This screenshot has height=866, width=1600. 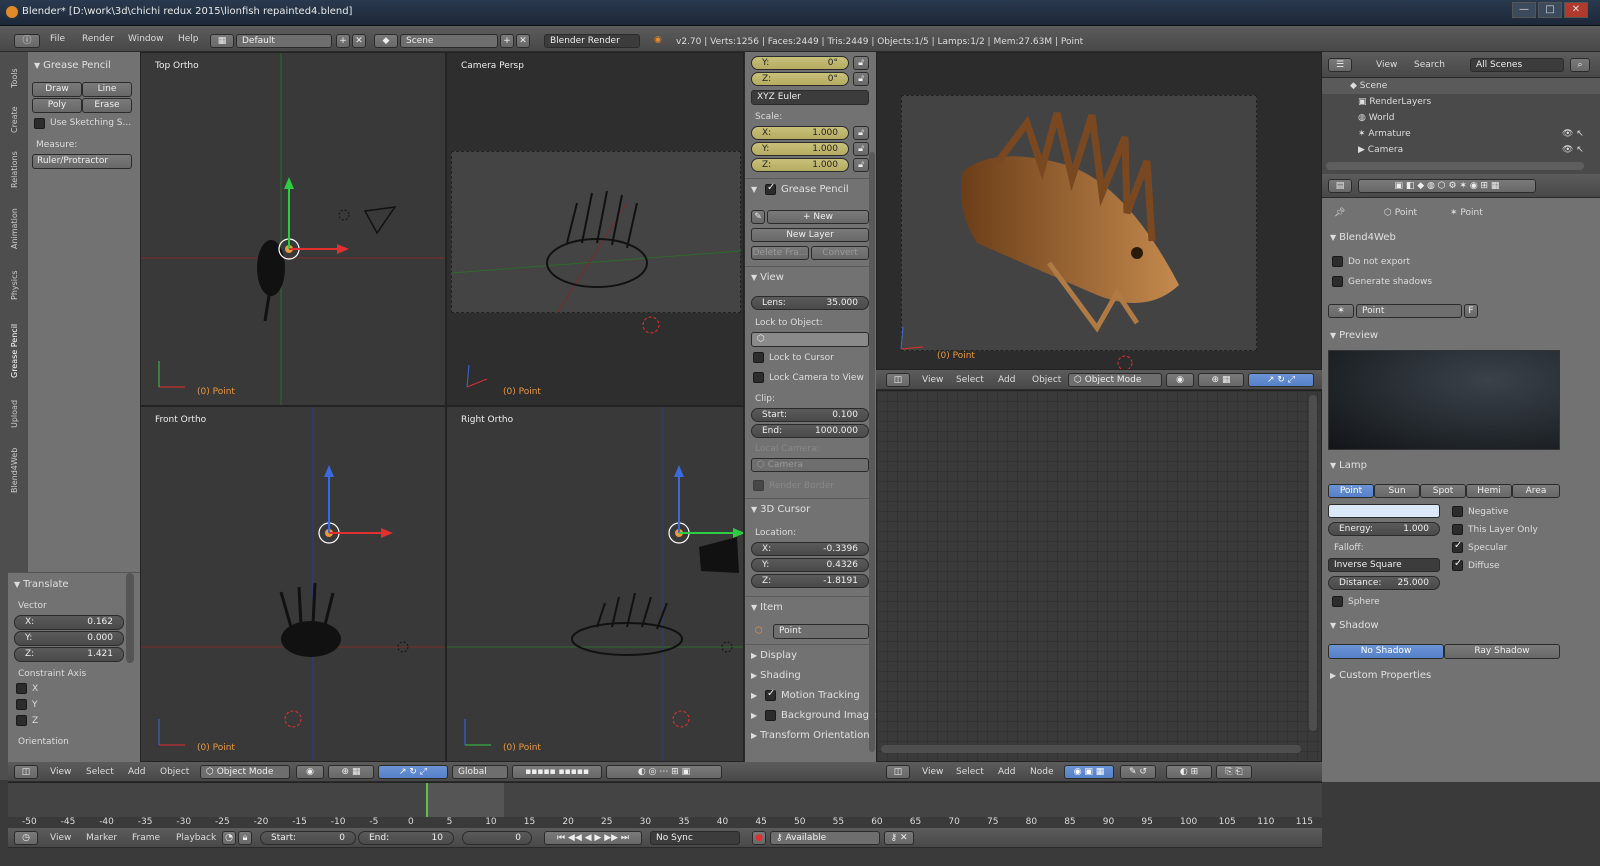 What do you see at coordinates (72, 65) in the screenshot?
I see `grease-pencil-header: ▼ Grease Pencil` at bounding box center [72, 65].